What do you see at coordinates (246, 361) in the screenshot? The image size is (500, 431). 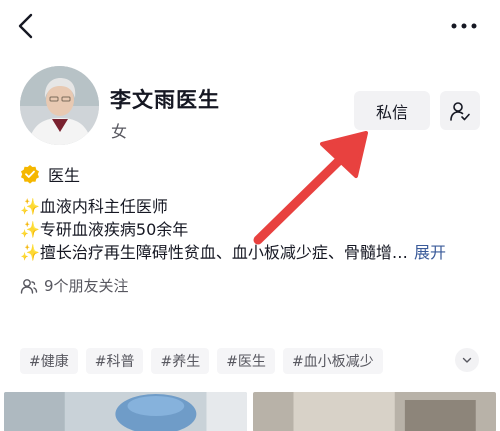 I see `tag-chip: #医生` at bounding box center [246, 361].